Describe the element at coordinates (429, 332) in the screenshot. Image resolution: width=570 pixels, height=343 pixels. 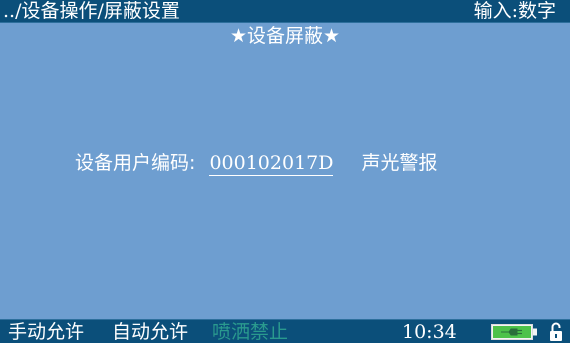
I see `clock: 10:34` at that location.